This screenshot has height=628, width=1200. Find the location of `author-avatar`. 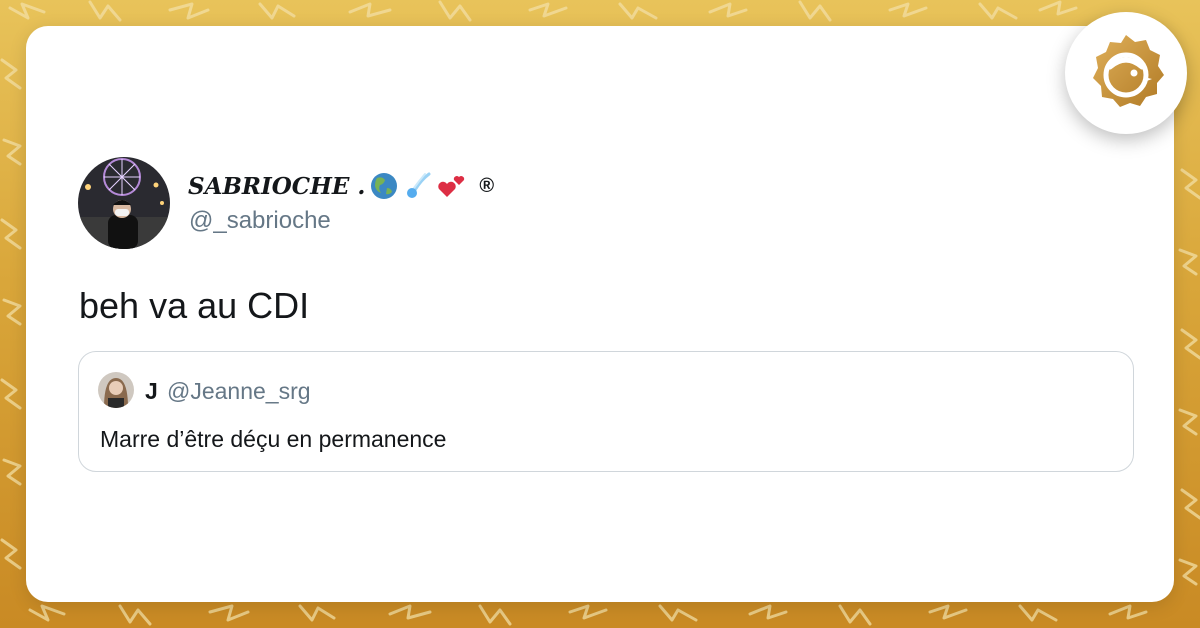

author-avatar is located at coordinates (124, 203).